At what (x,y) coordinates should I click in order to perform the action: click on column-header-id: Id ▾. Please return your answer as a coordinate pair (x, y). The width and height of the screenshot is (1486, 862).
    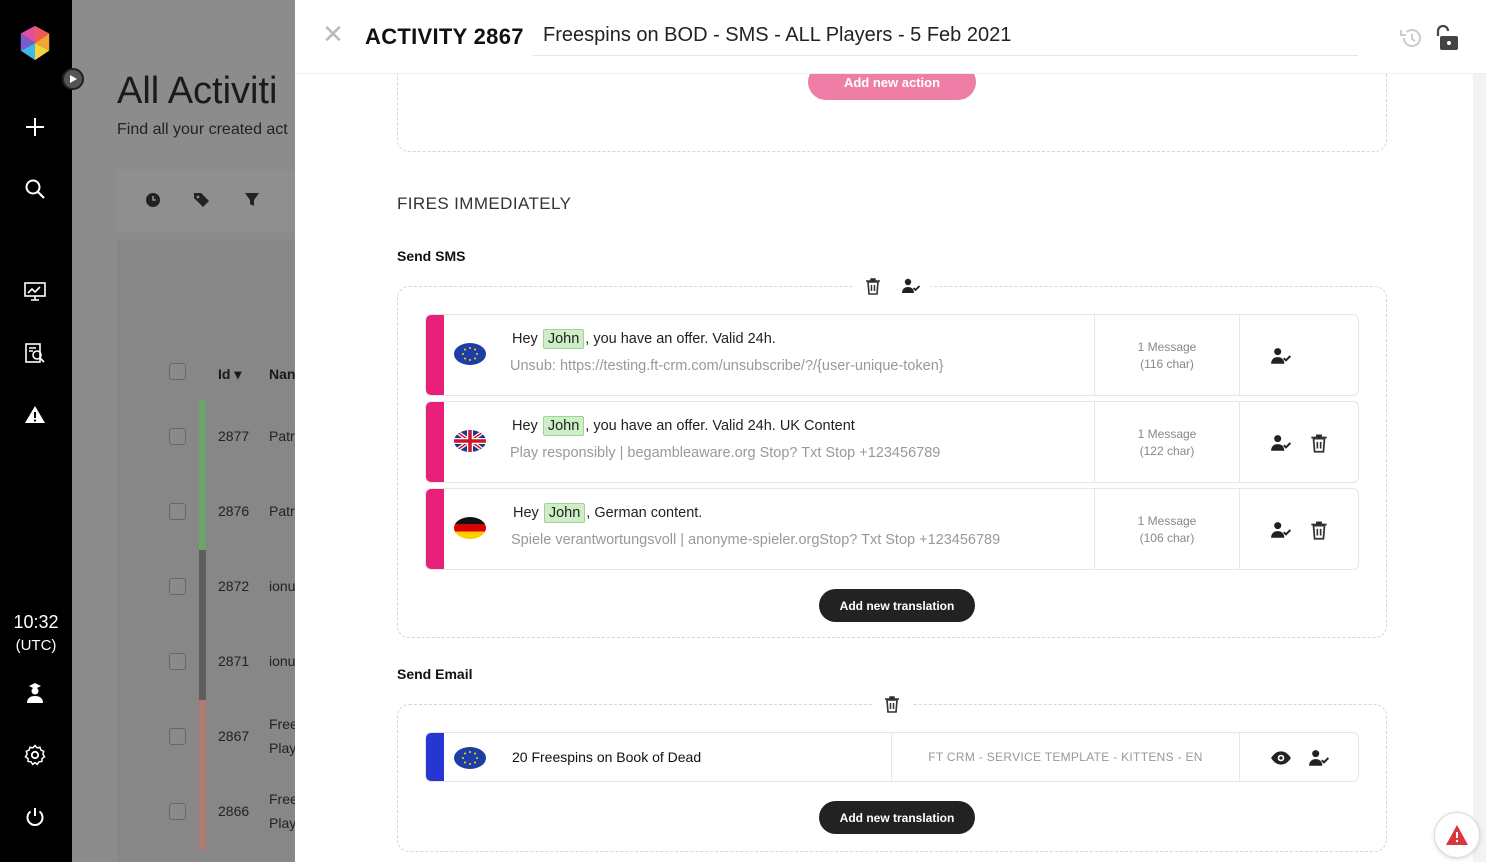
    Looking at the image, I should click on (229, 374).